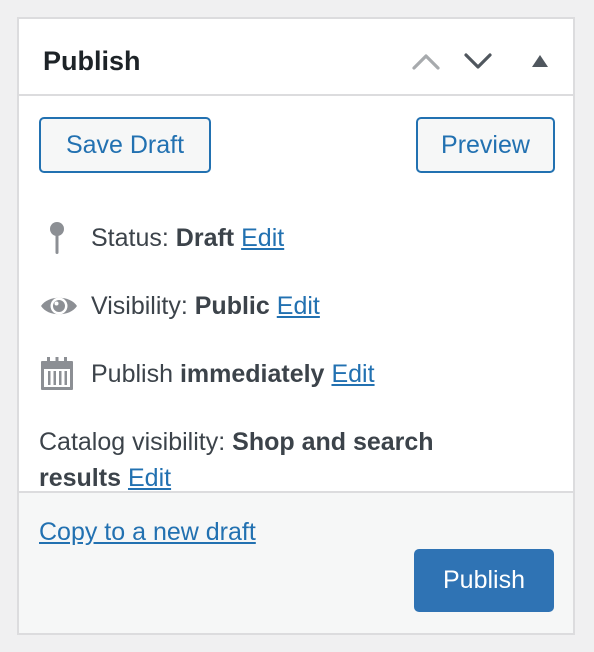 This screenshot has width=594, height=652. I want to click on publish-label: Publish, so click(132, 374).